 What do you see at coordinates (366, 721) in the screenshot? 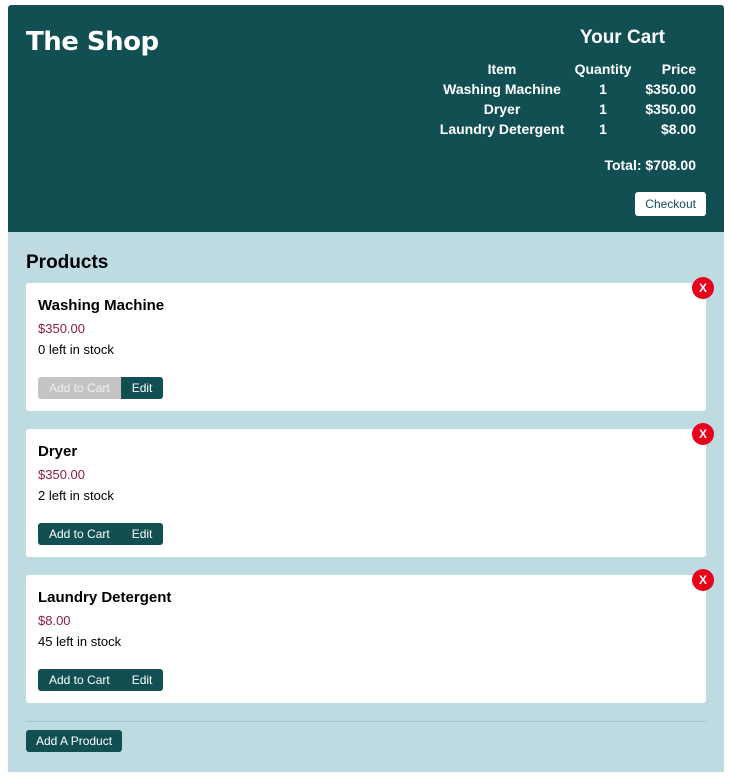
I see `divider` at bounding box center [366, 721].